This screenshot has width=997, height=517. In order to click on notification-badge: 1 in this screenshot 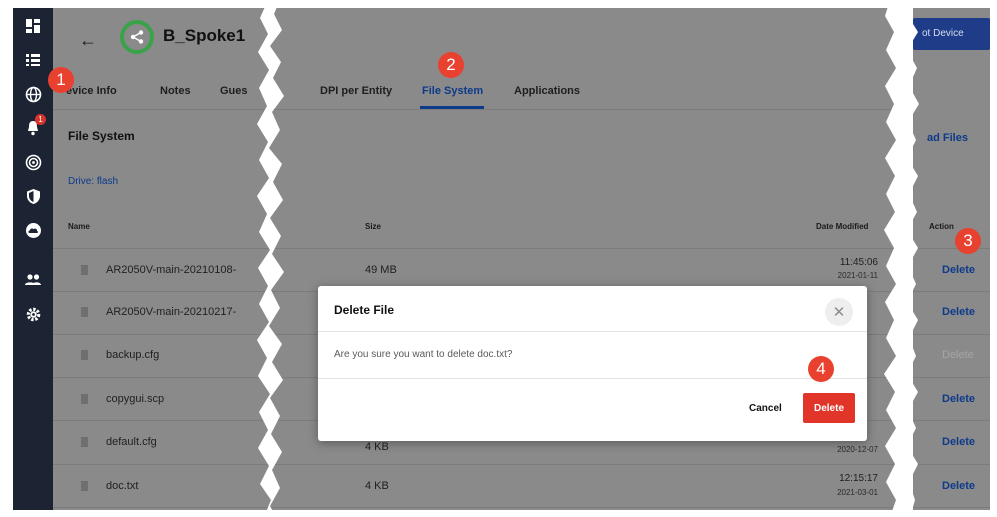, I will do `click(40, 119)`.